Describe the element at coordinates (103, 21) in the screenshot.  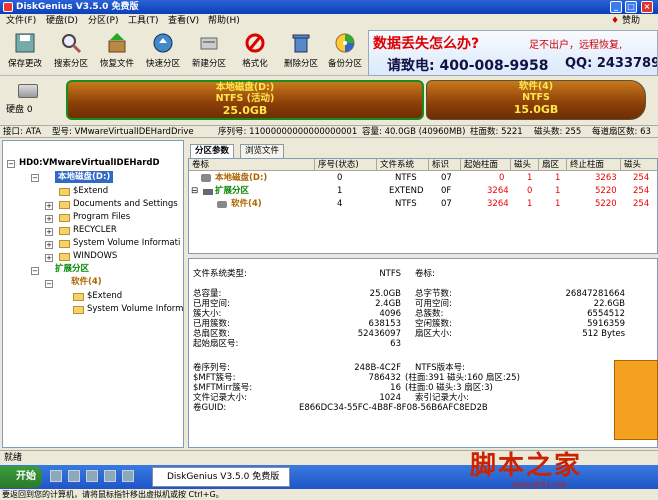
I see `menu-partition: 分区(P)` at that location.